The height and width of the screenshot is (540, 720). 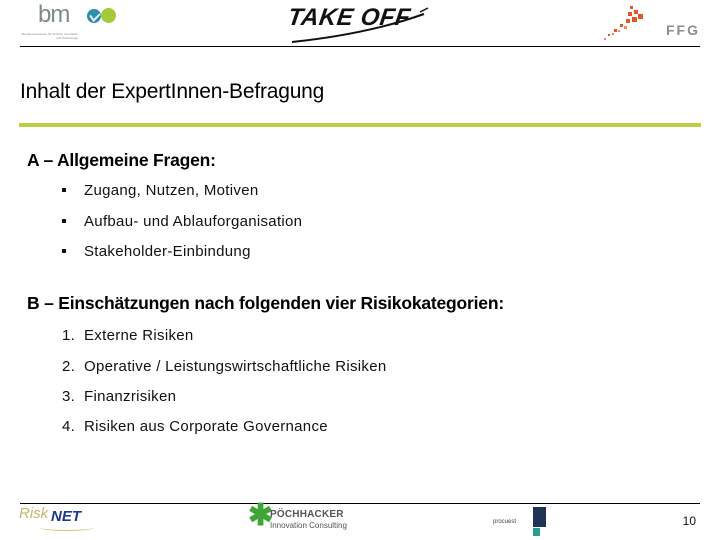 I want to click on section-a-heading: A – Allgemeine Fragen:, so click(x=121, y=160).